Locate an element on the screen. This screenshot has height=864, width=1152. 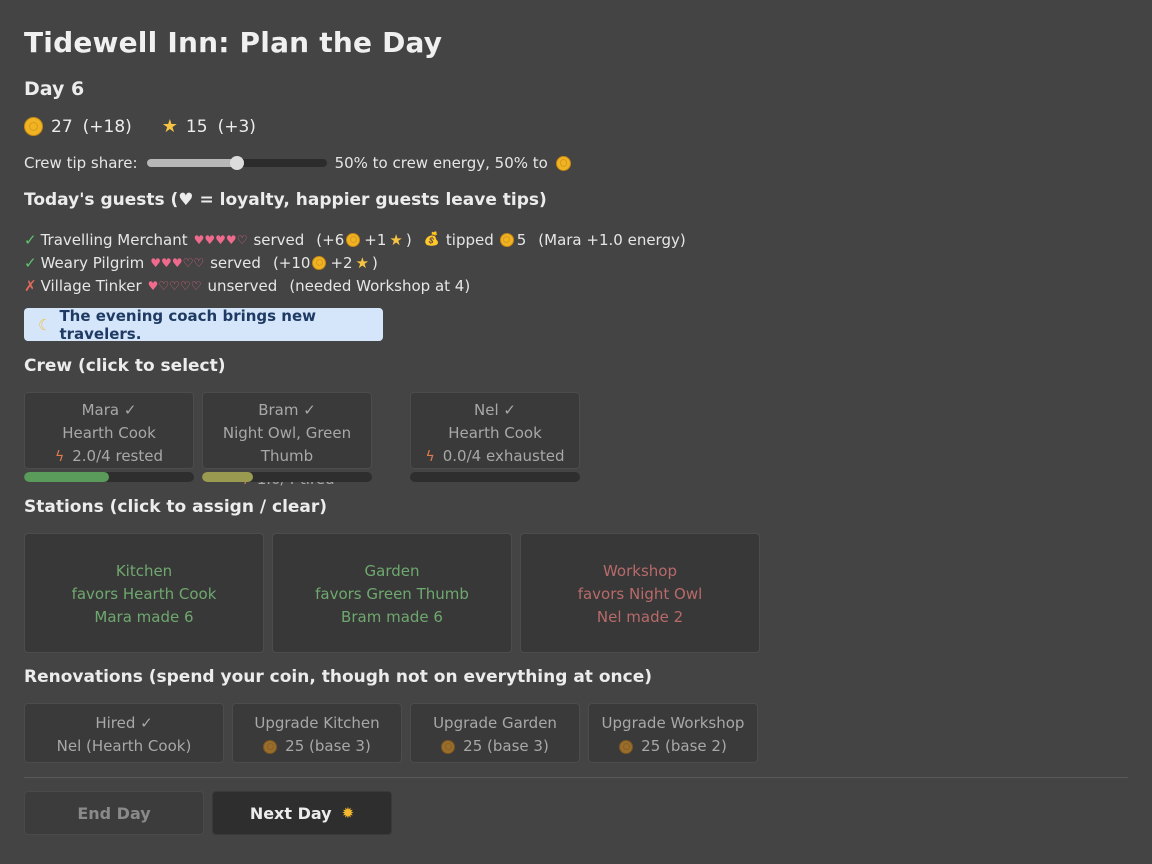
station-name: Workshop is located at coordinates (639, 571).